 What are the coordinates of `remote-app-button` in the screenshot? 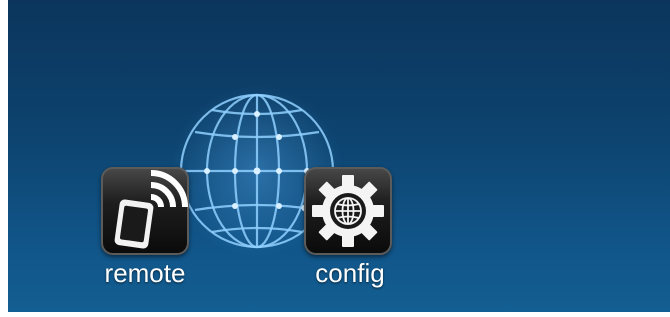 It's located at (145, 211).